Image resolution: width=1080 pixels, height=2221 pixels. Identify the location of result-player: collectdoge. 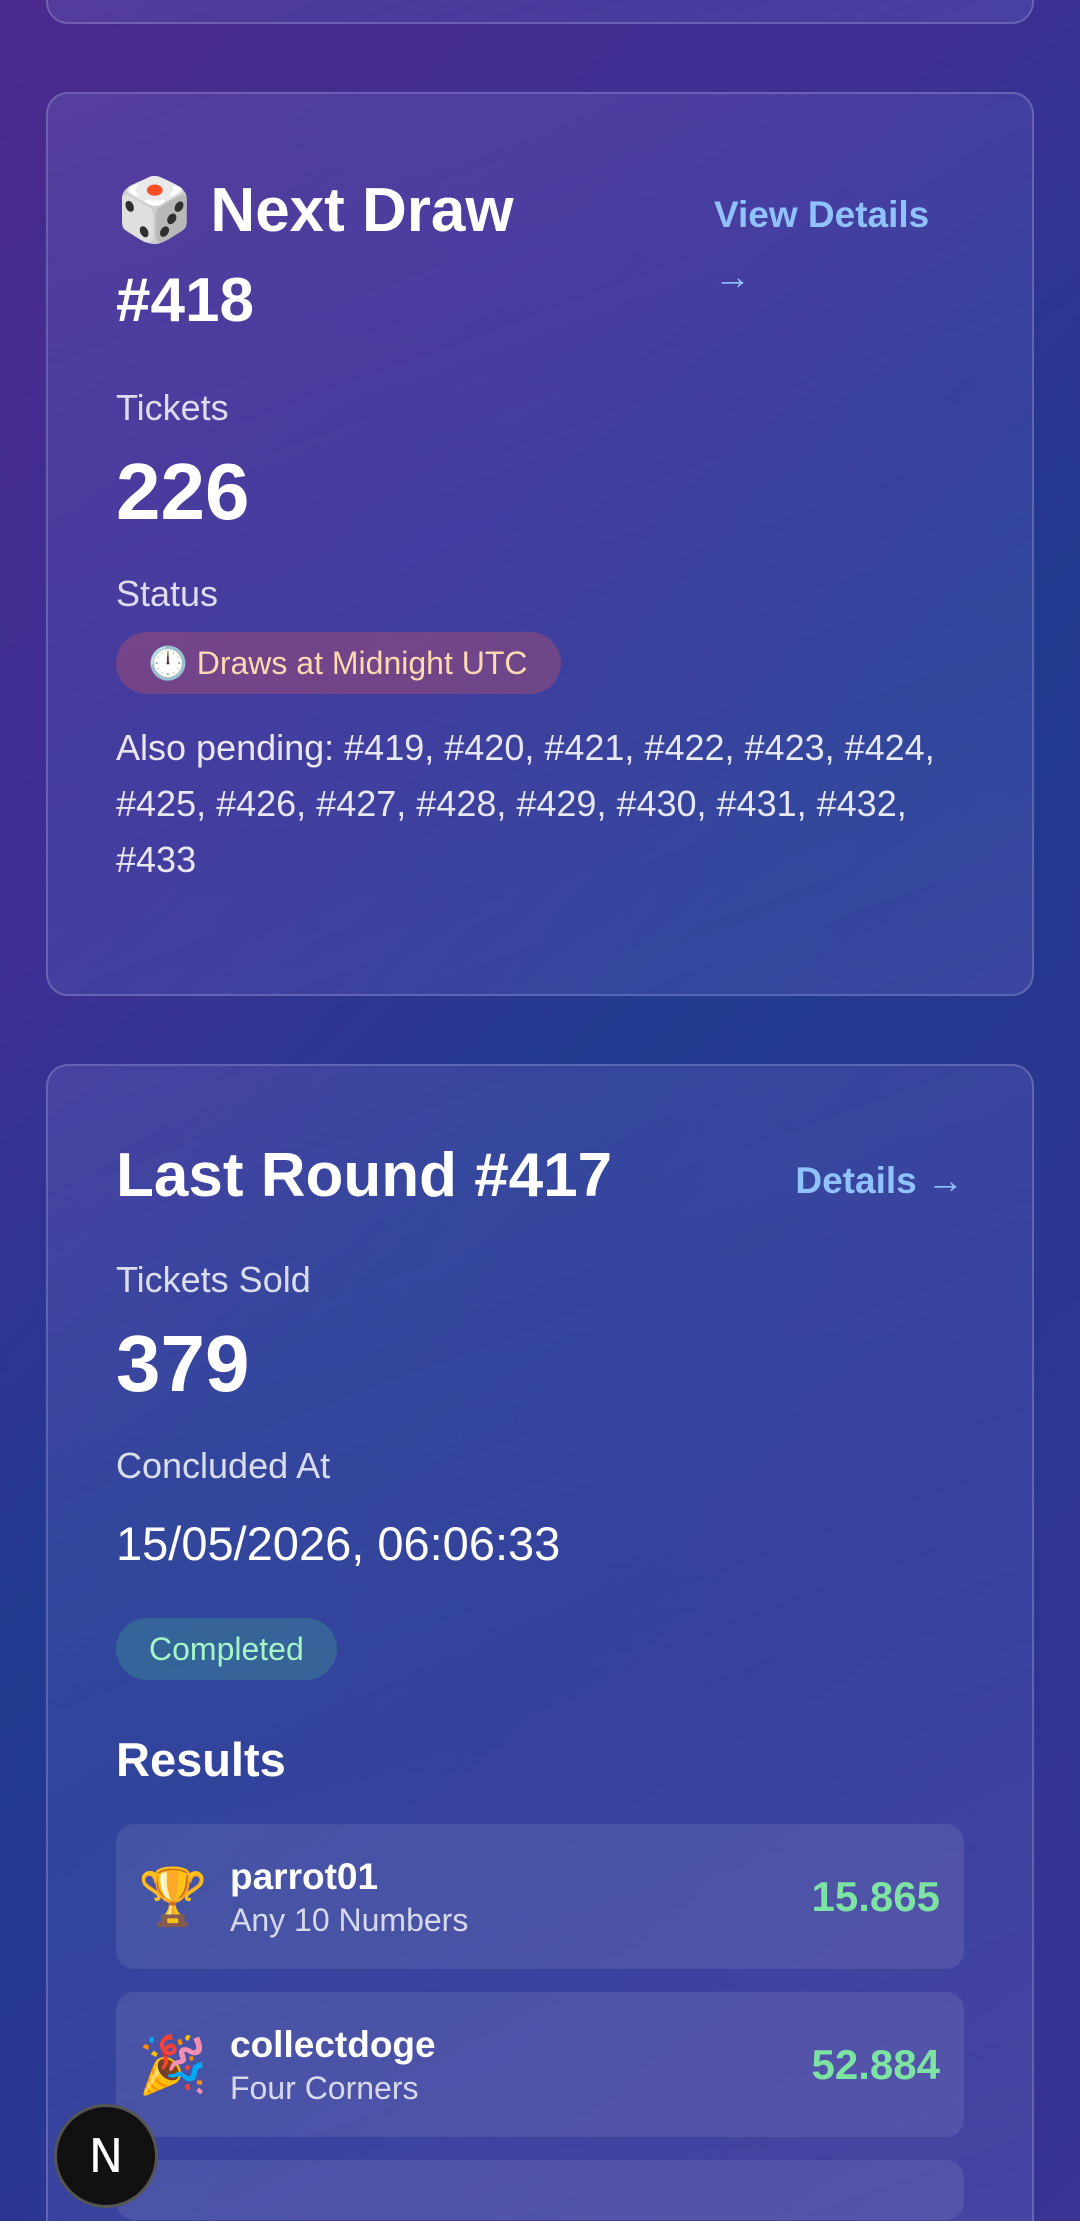
(333, 2044).